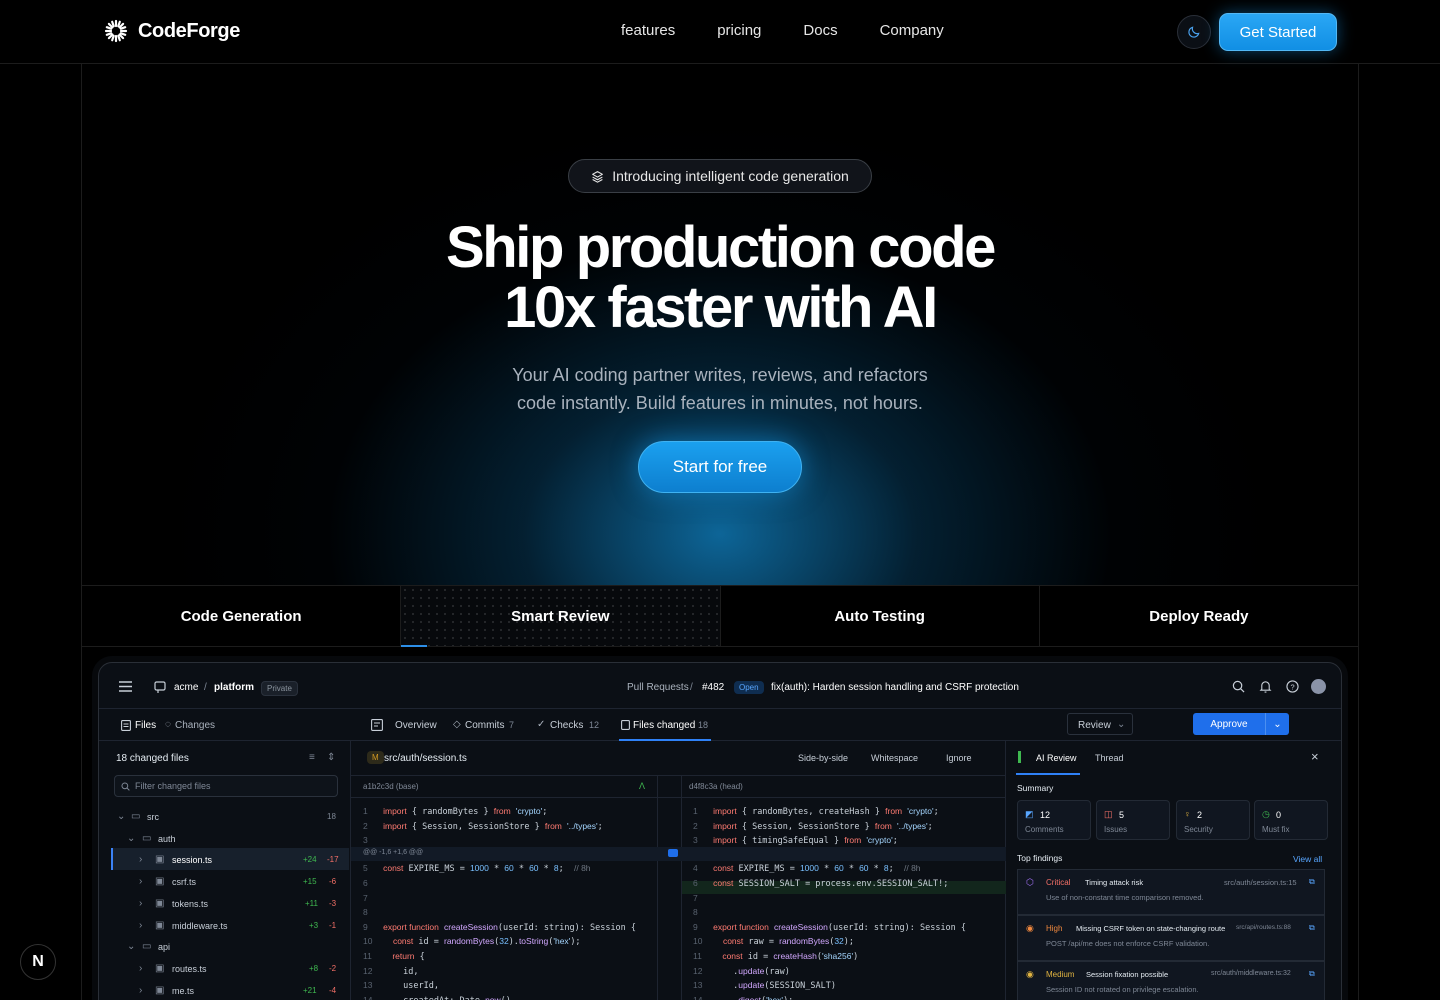 The image size is (1440, 1000). Describe the element at coordinates (183, 991) in the screenshot. I see `tree-file-me: me.ts` at that location.